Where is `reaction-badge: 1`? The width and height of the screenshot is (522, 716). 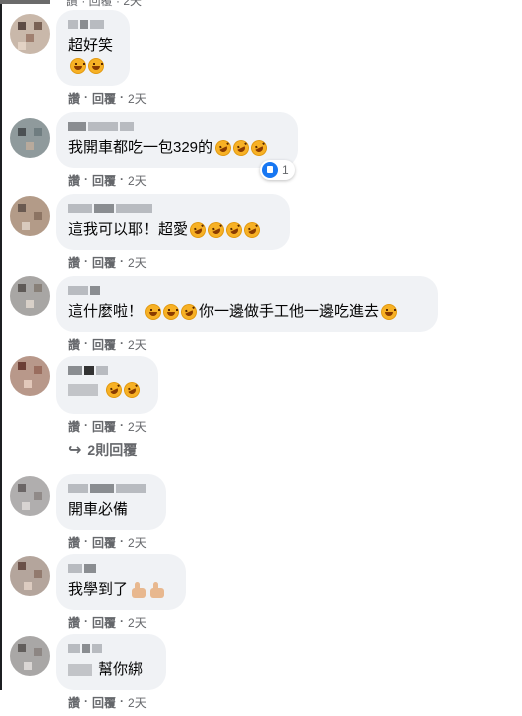 reaction-badge: 1 is located at coordinates (277, 170).